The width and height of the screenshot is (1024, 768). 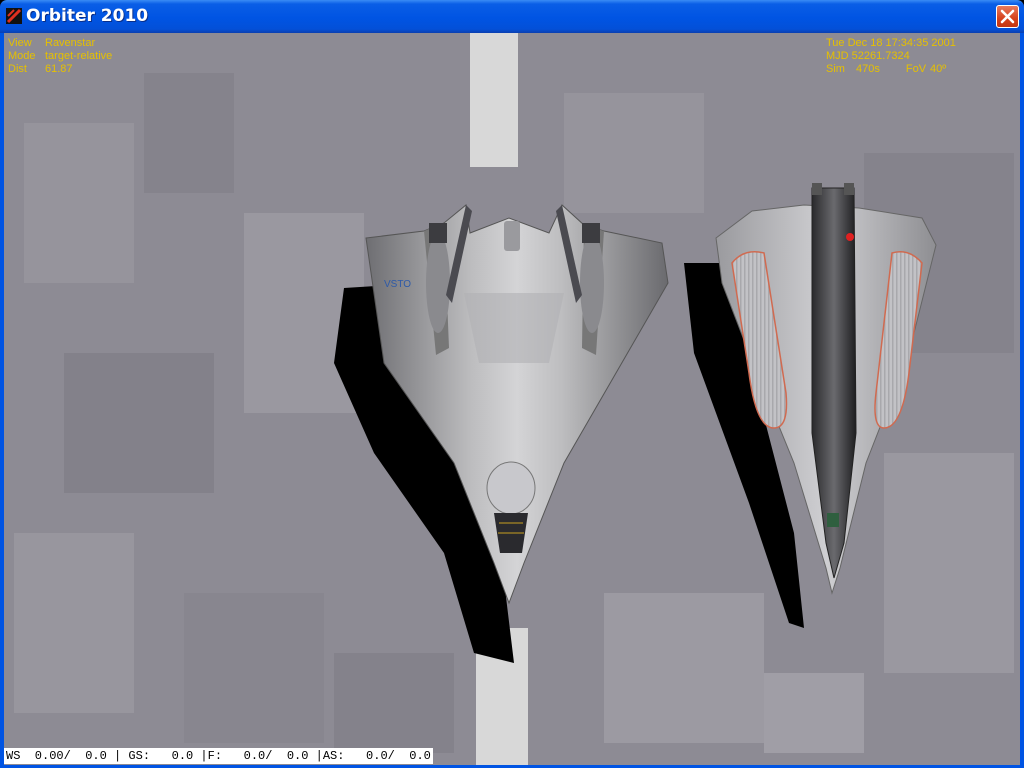 I want to click on hud-sim-label: Sim, so click(x=835, y=69).